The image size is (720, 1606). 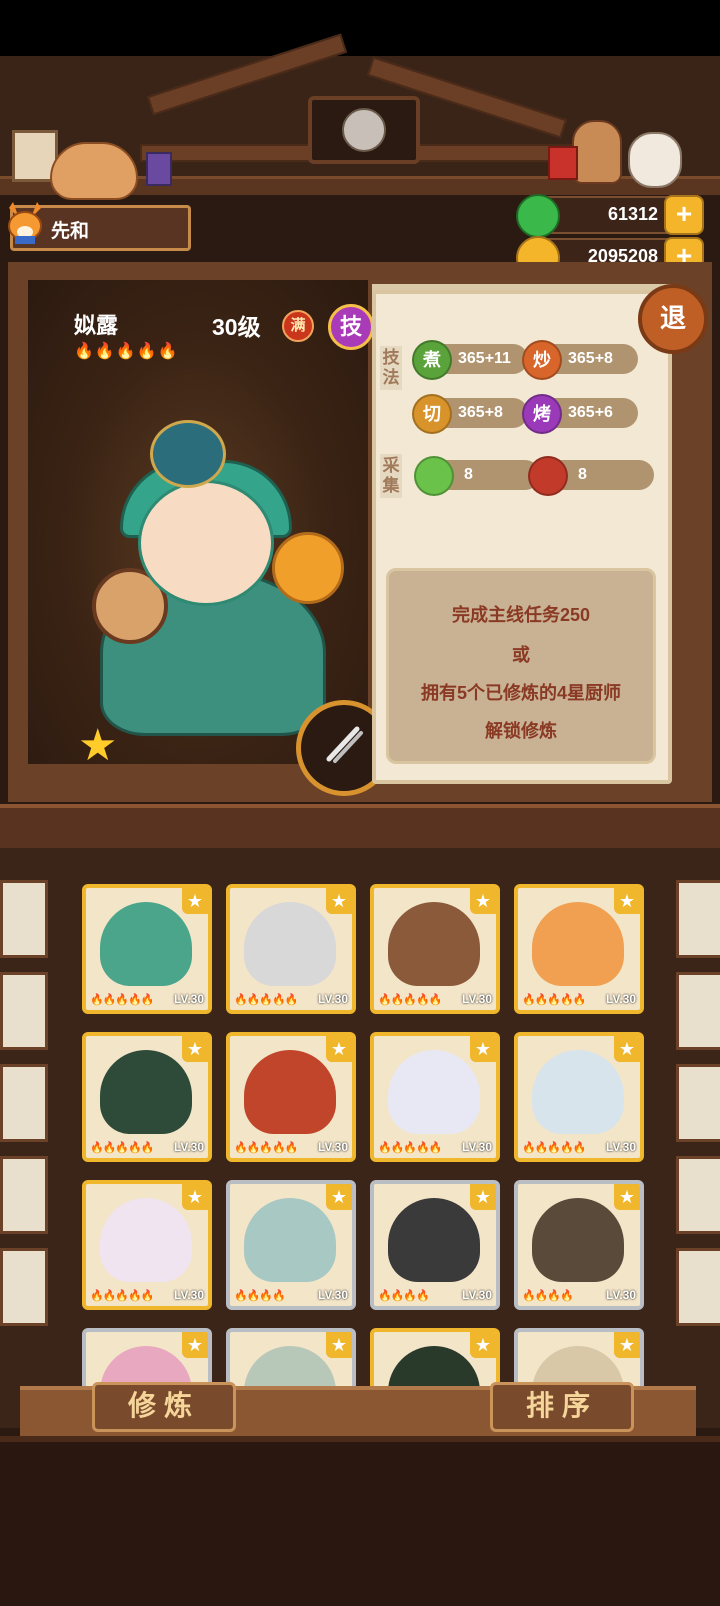 I want to click on full-badge: 满, so click(x=298, y=326).